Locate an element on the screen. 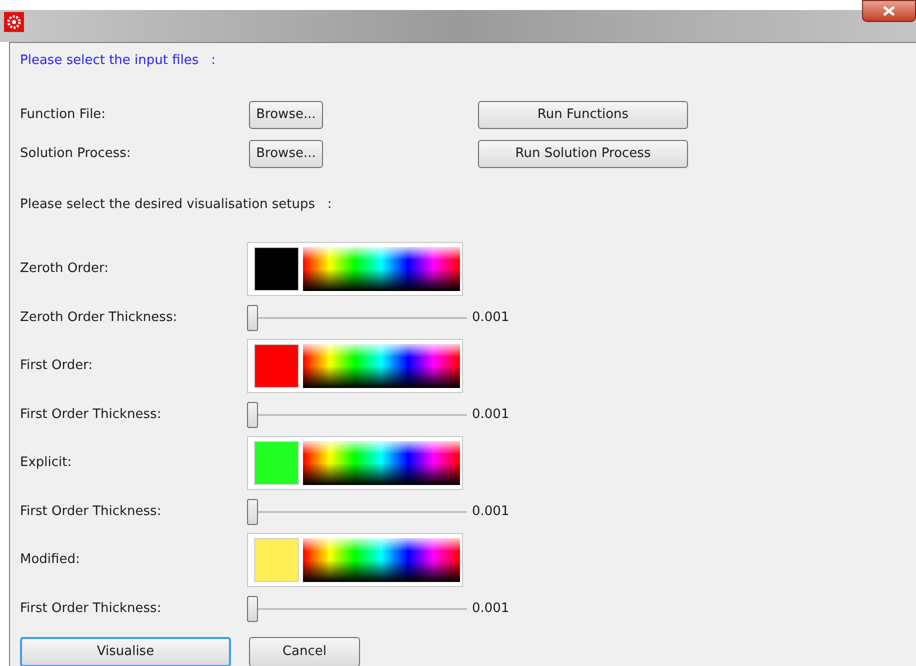 Image resolution: width=916 pixels, height=666 pixels. field-label: First Order: is located at coordinates (57, 366).